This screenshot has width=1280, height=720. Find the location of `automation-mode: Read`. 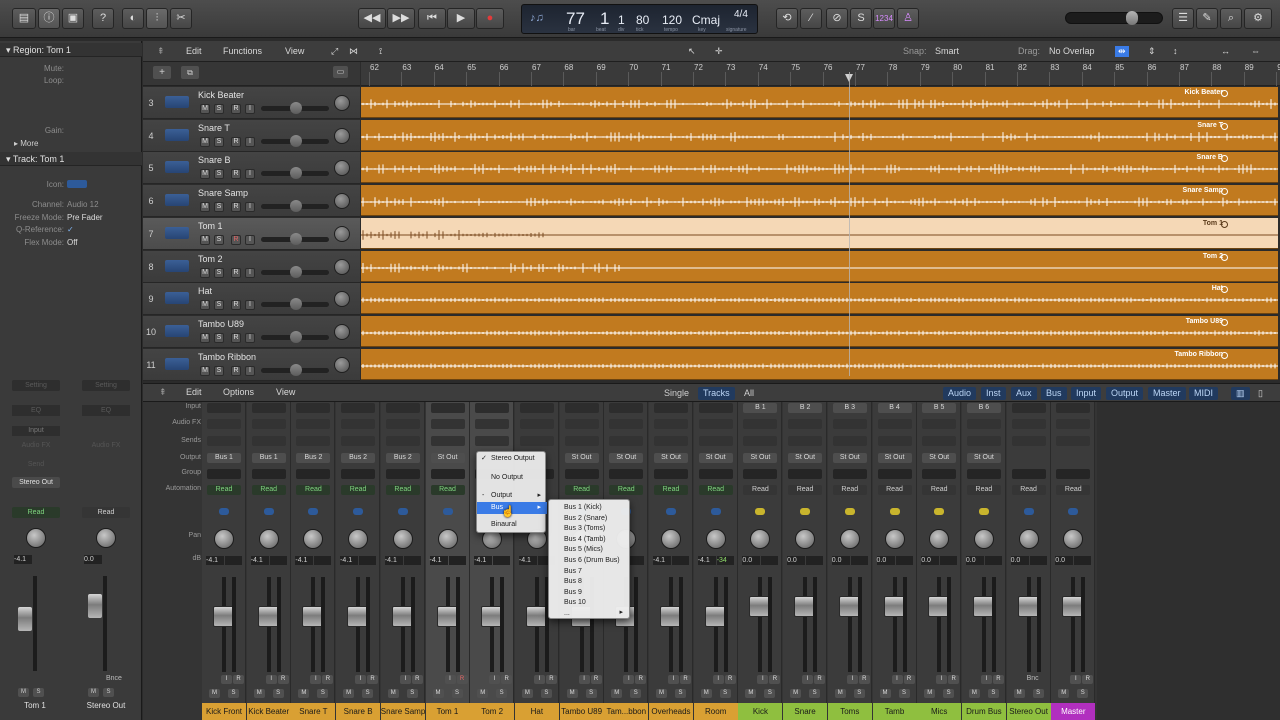

automation-mode: Read is located at coordinates (715, 490).